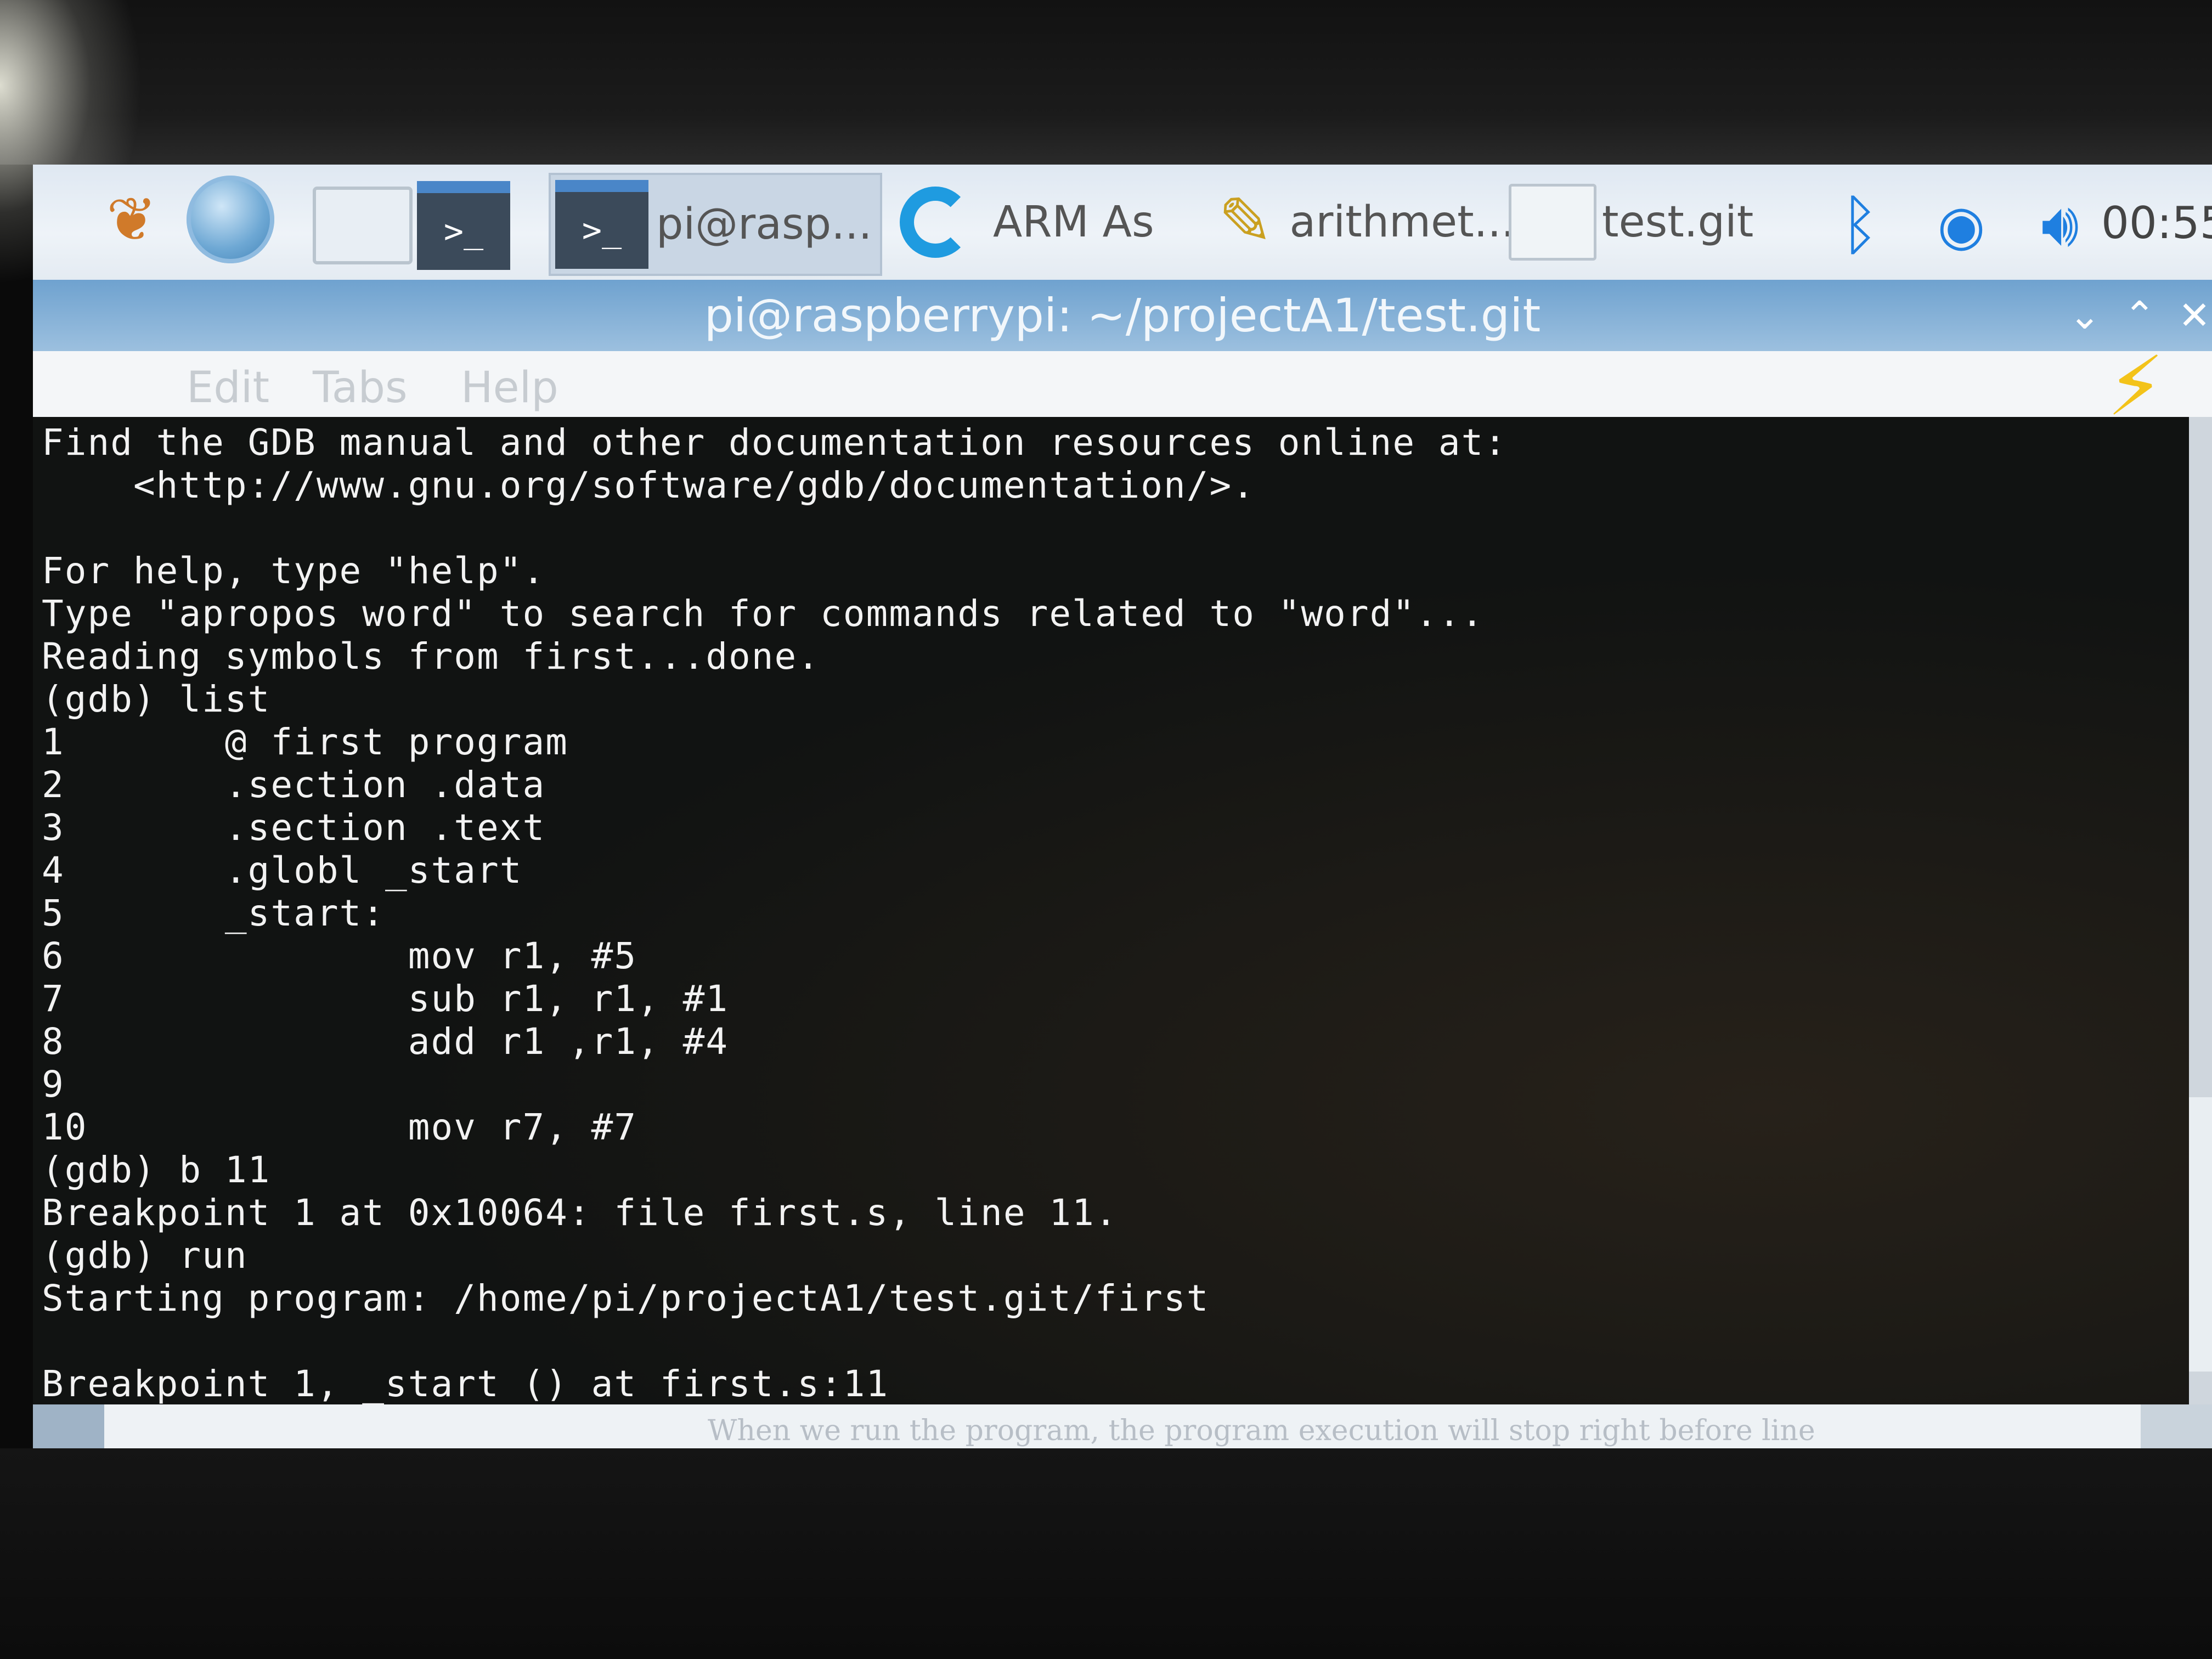 This screenshot has width=2212, height=1659. I want to click on terminal-line: (gdb) run, so click(145, 1255).